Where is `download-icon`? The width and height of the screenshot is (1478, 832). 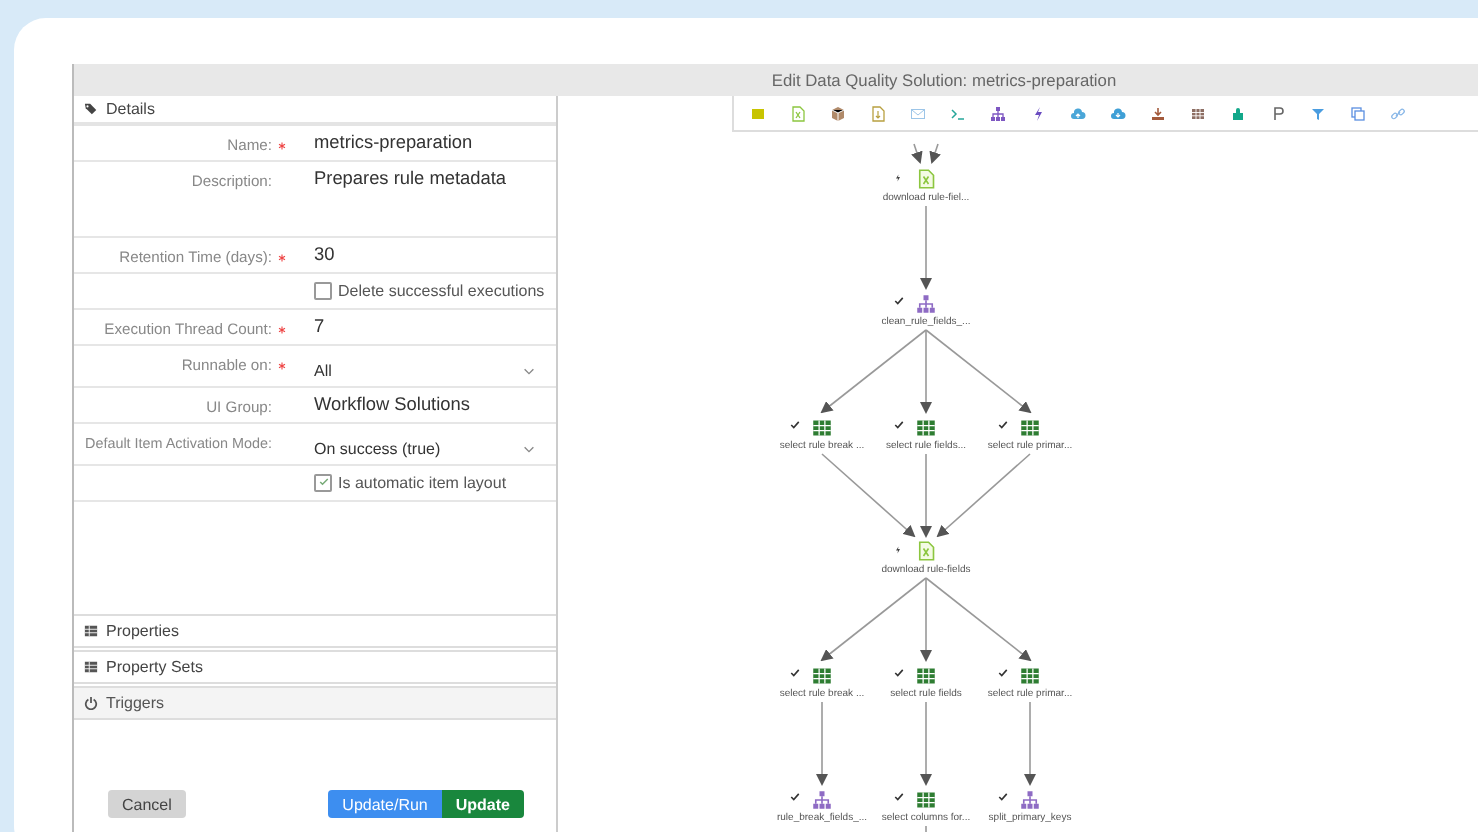
download-icon is located at coordinates (1158, 113).